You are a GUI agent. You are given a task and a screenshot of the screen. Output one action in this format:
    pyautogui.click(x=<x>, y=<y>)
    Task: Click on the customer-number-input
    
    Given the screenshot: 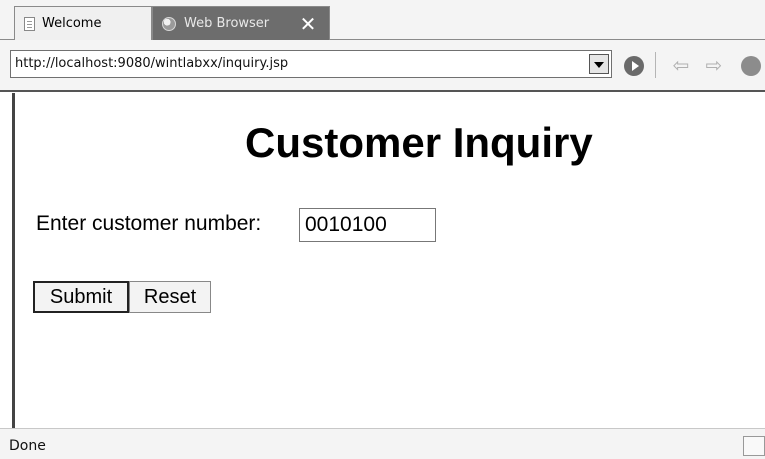 What is the action you would take?
    pyautogui.click(x=367, y=225)
    